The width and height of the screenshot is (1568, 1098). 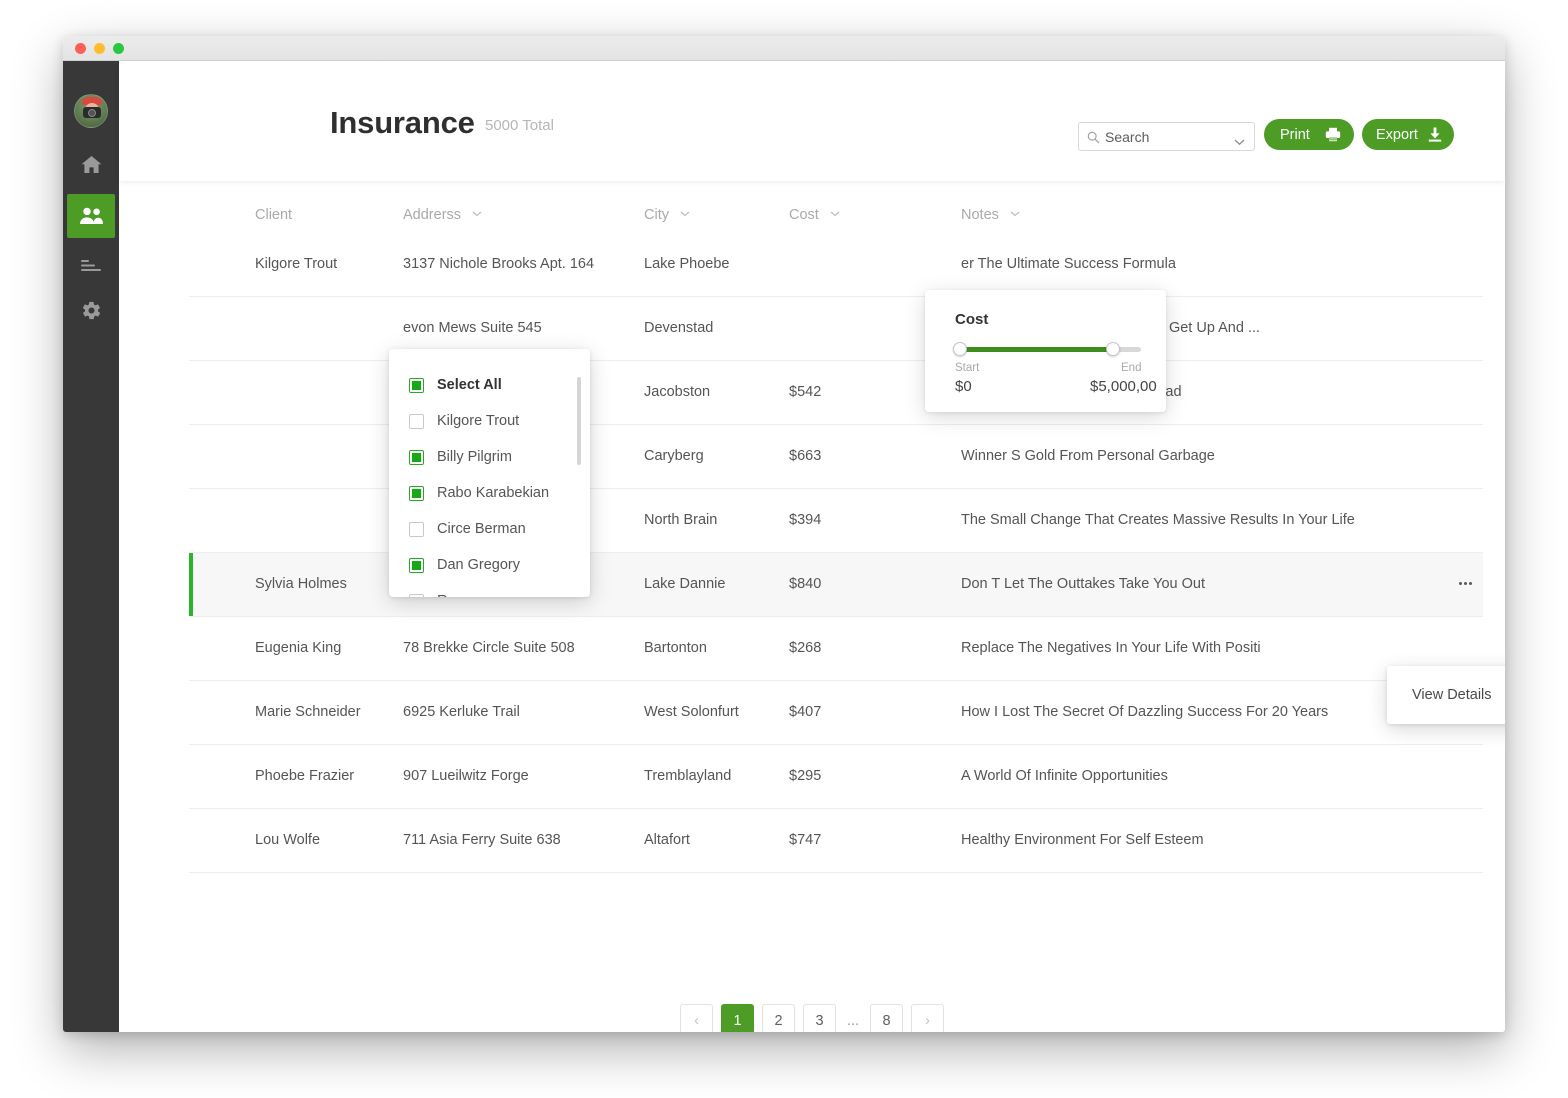 I want to click on home-icon, so click(x=91, y=164).